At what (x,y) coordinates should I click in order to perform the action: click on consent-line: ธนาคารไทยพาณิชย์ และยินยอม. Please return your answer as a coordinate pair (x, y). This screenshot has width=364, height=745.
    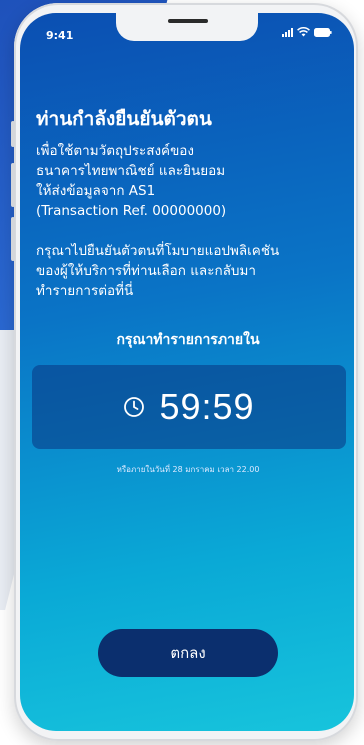
    Looking at the image, I should click on (131, 171).